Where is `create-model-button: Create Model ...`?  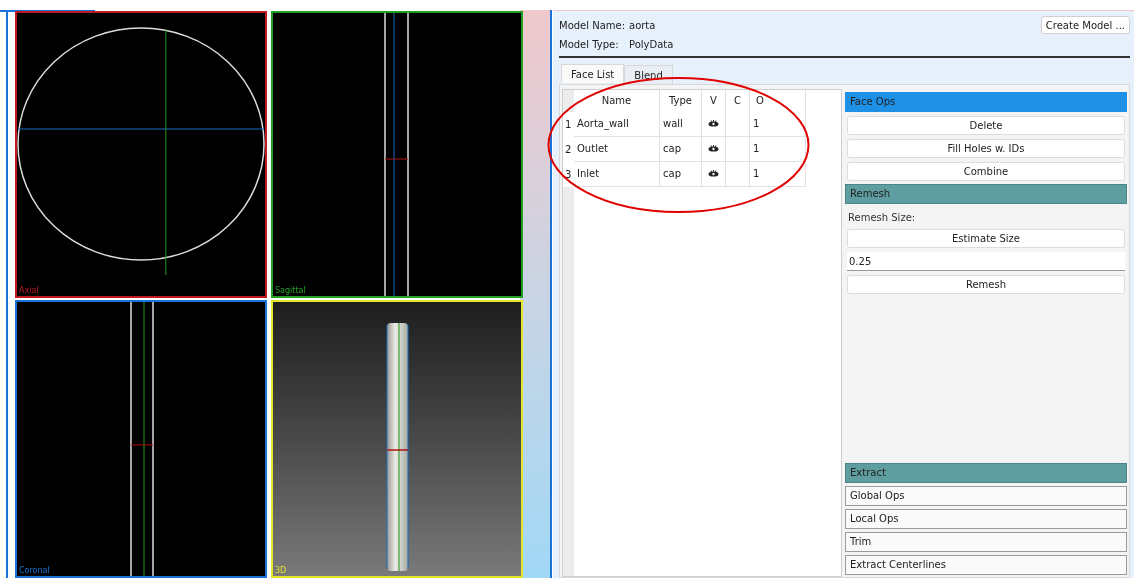 create-model-button: Create Model ... is located at coordinates (1085, 25).